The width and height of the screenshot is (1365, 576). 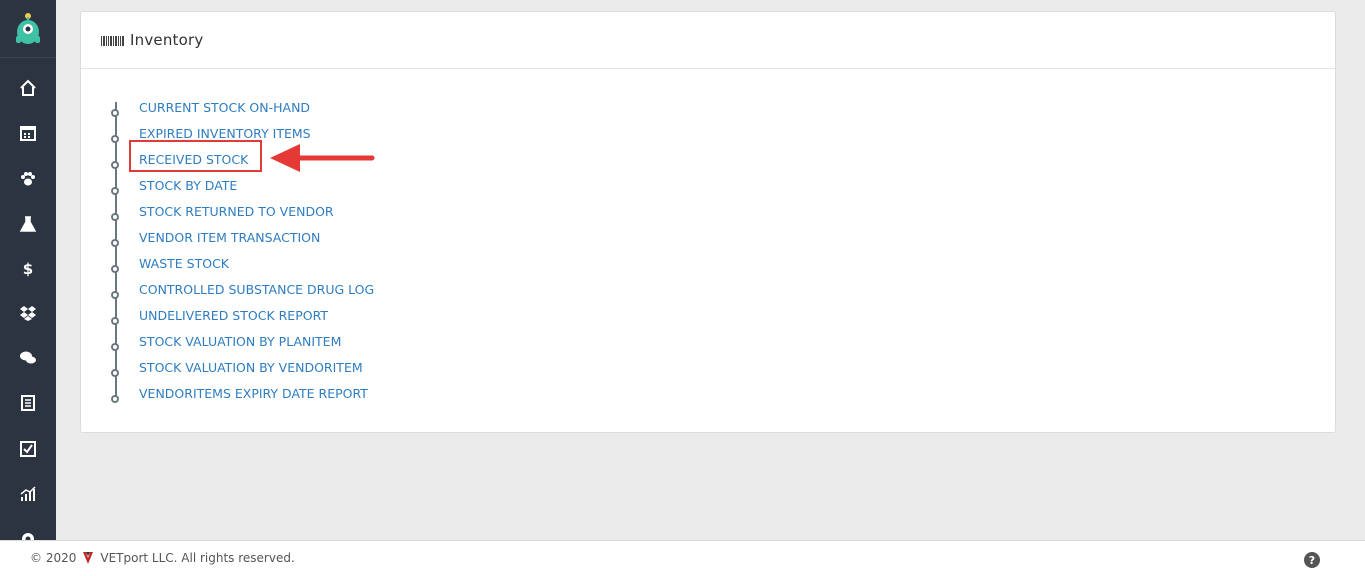 I want to click on flask-icon, so click(x=28, y=224).